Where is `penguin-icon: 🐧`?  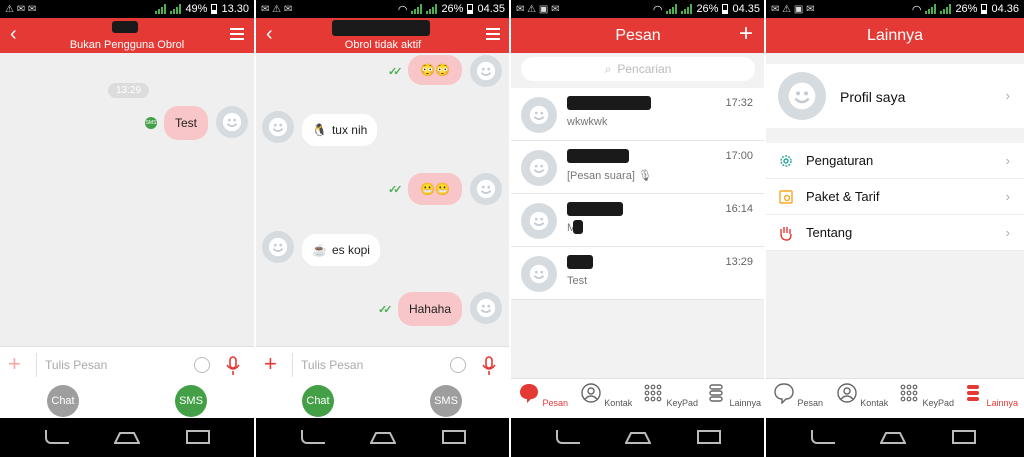
penguin-icon: 🐧 is located at coordinates (319, 130).